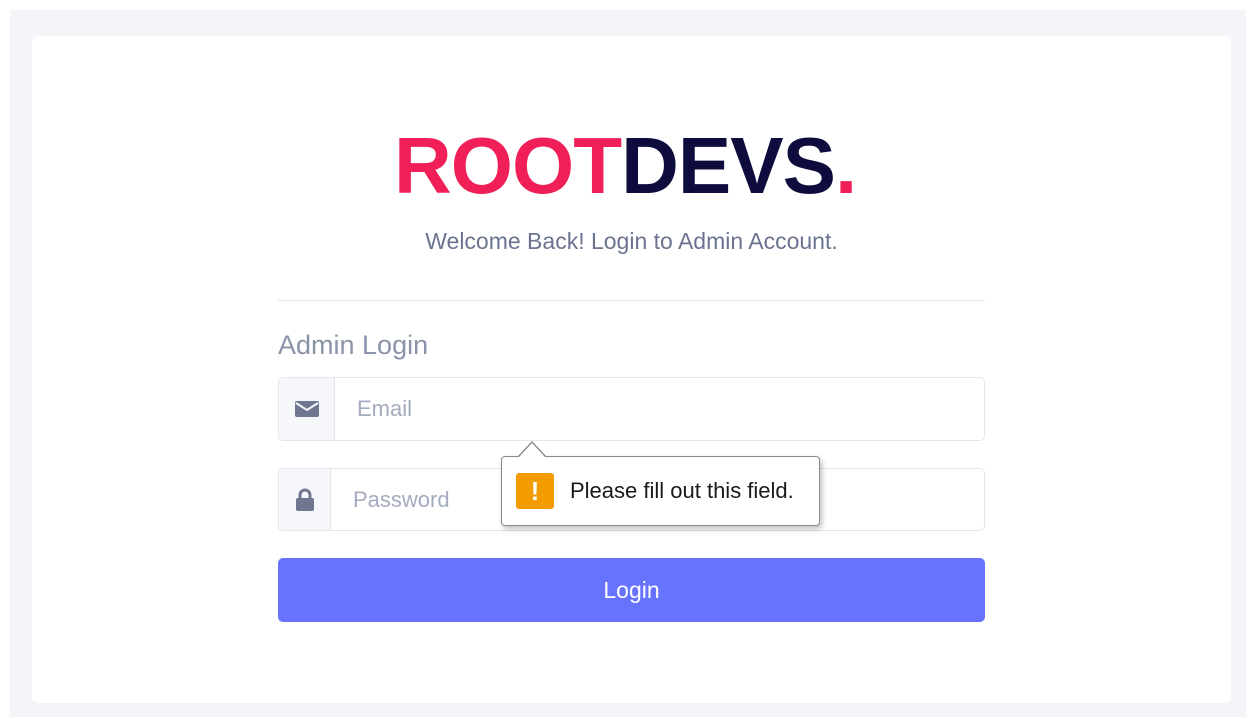  What do you see at coordinates (728, 165) in the screenshot?
I see `brand-logo-devs: DEVS` at bounding box center [728, 165].